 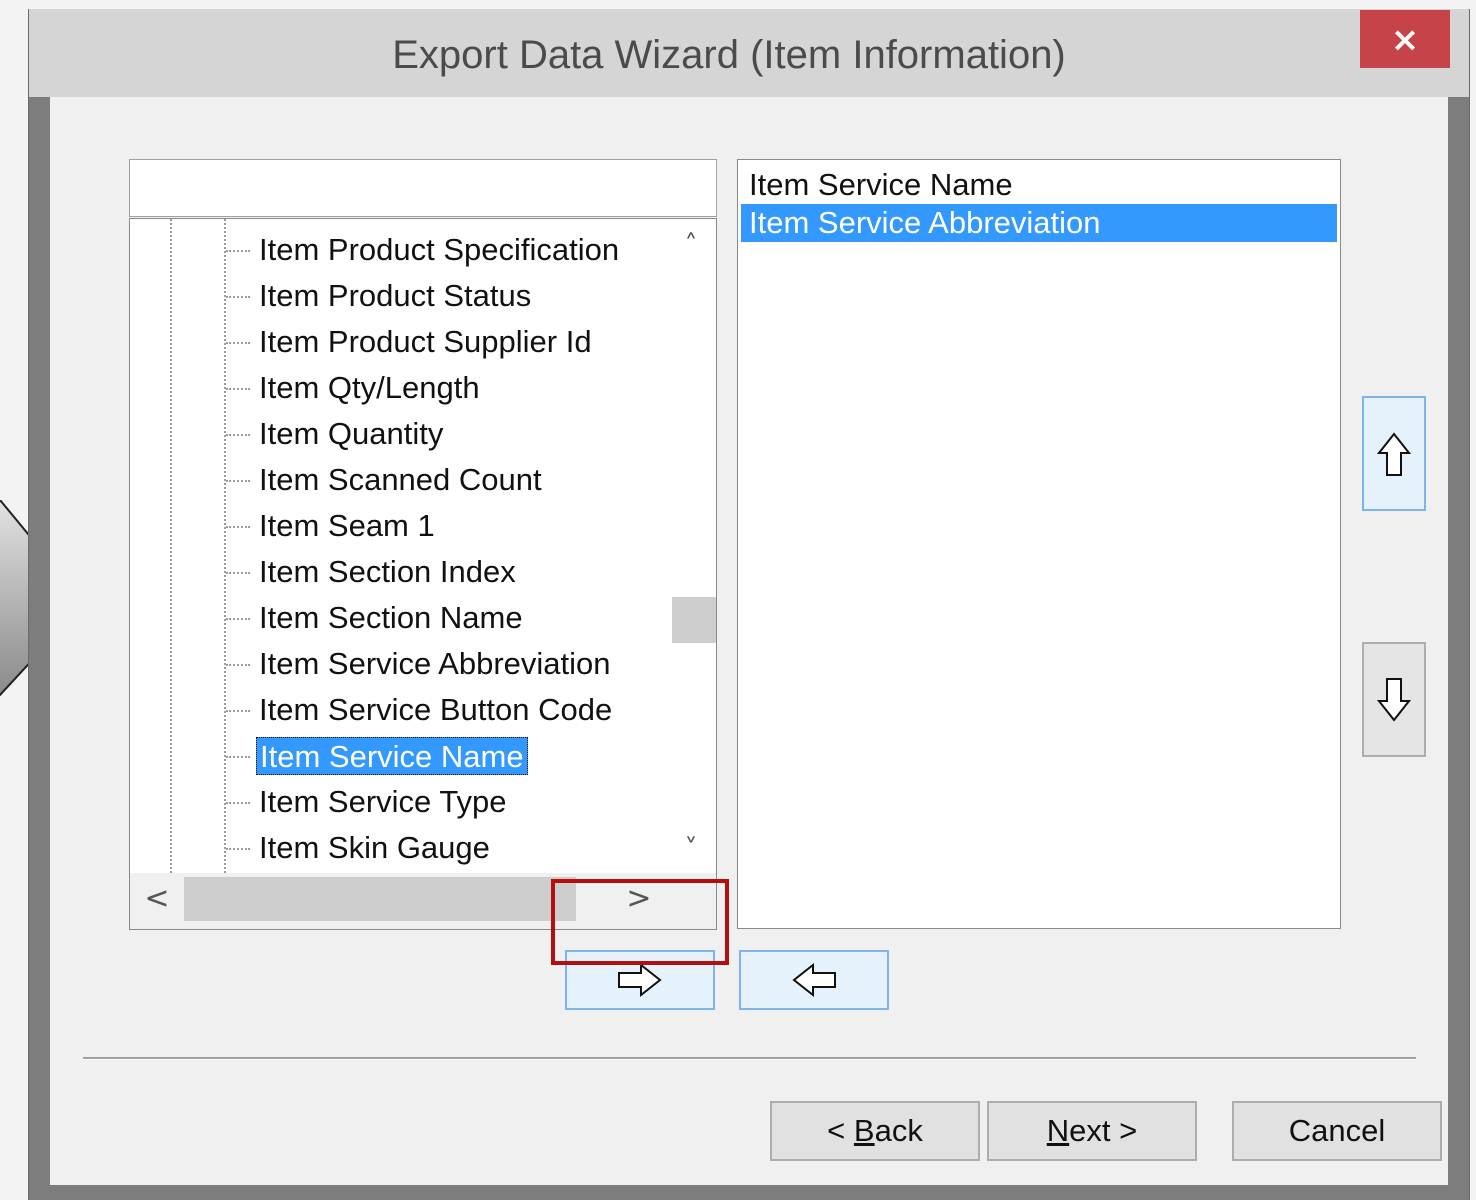 I want to click on tree-item-label: Item Scanned Count, so click(x=400, y=479).